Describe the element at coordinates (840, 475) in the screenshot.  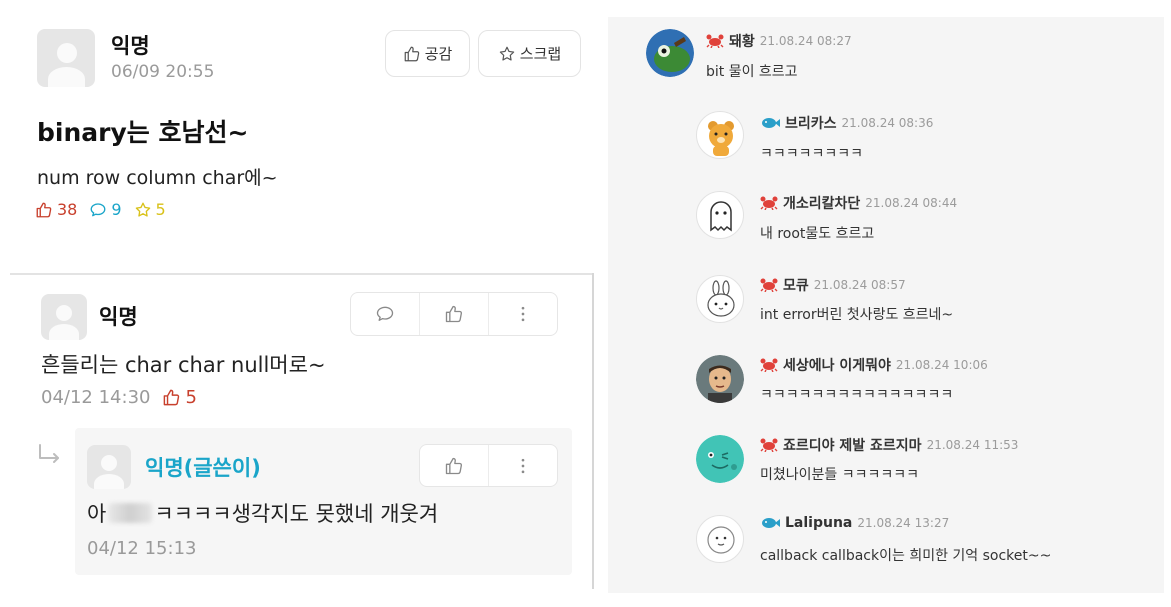
I see `comment-message: 미쳤나이분들 ㅋㅋㅋㅋㅋㅋ` at that location.